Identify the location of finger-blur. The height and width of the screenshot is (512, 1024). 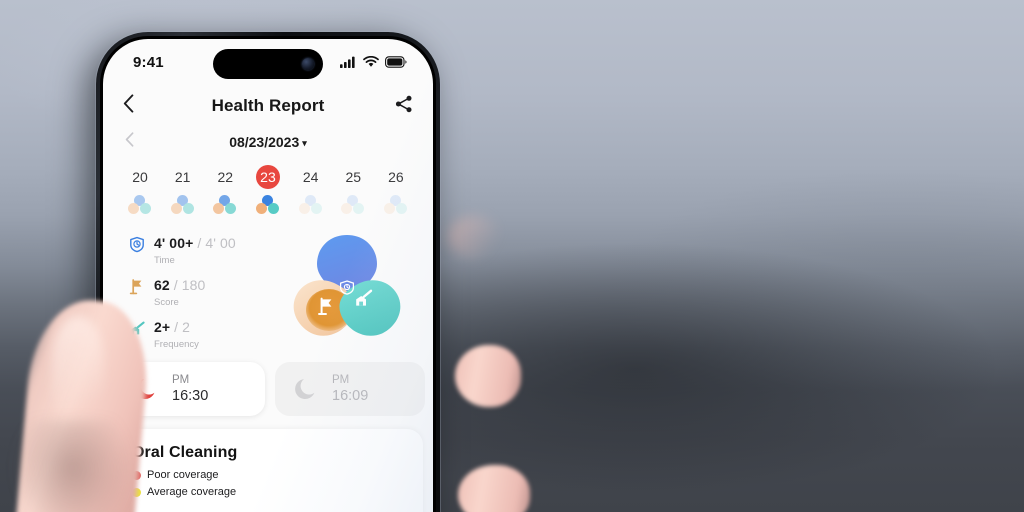
(474, 237).